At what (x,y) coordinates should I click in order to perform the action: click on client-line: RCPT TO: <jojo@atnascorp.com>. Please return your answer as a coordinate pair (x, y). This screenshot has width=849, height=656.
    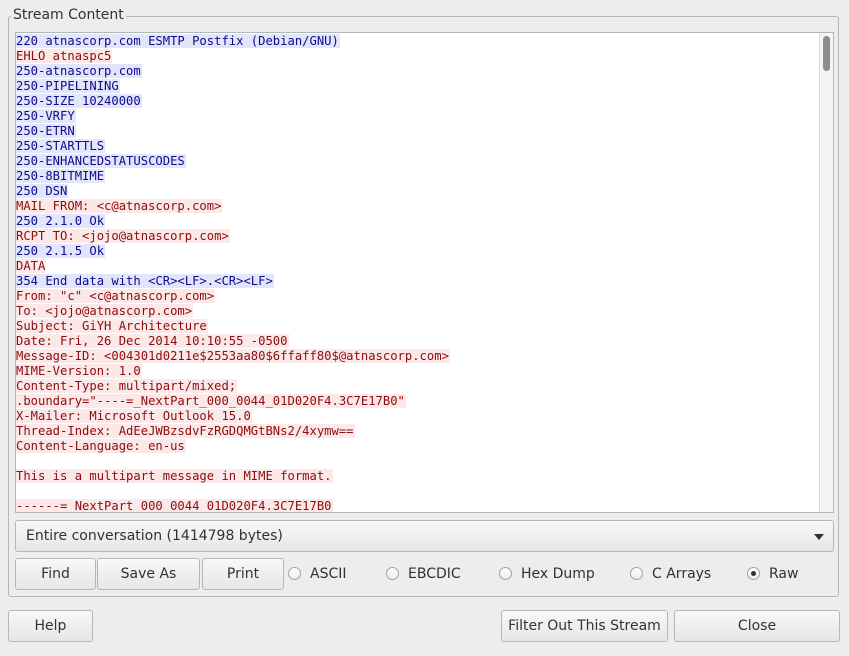
    Looking at the image, I should click on (417, 236).